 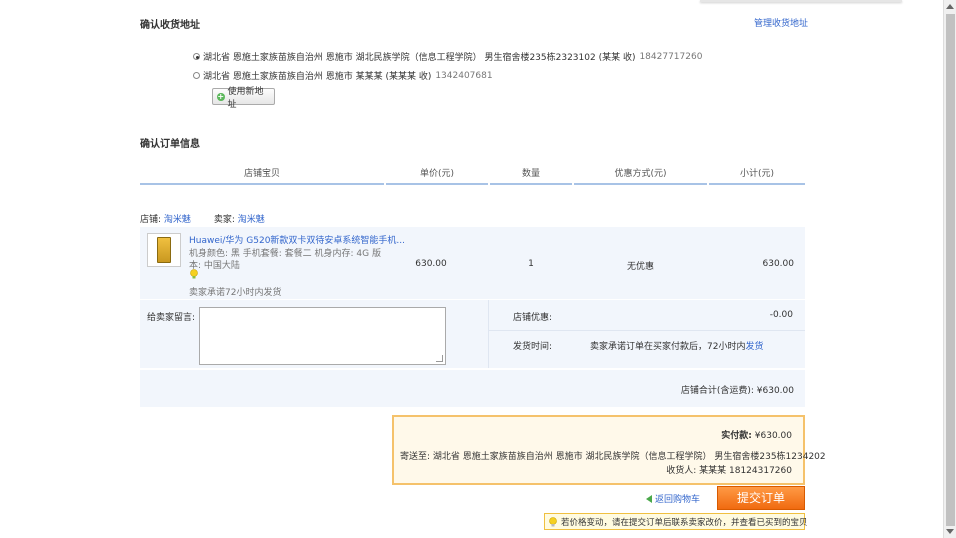 What do you see at coordinates (778, 264) in the screenshot?
I see `subtotal: 630.00` at bounding box center [778, 264].